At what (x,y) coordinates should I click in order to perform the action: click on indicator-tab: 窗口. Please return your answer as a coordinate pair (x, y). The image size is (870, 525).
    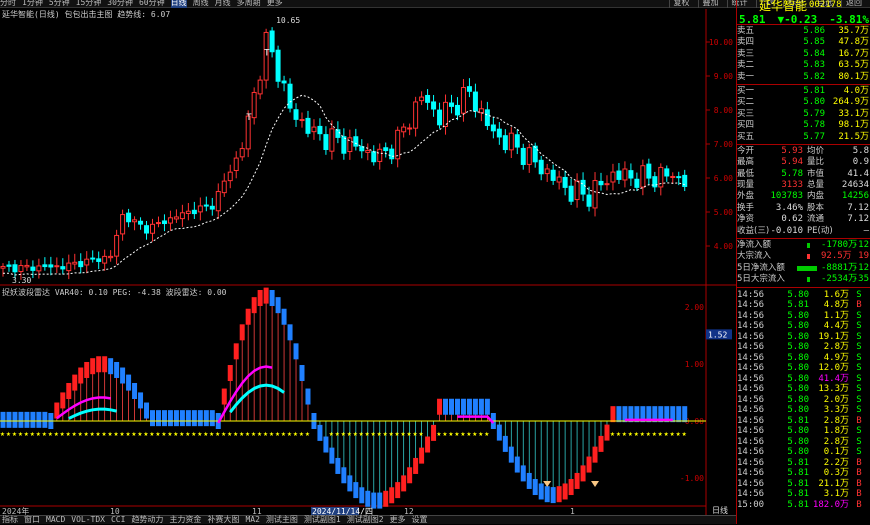
    Looking at the image, I should click on (32, 519).